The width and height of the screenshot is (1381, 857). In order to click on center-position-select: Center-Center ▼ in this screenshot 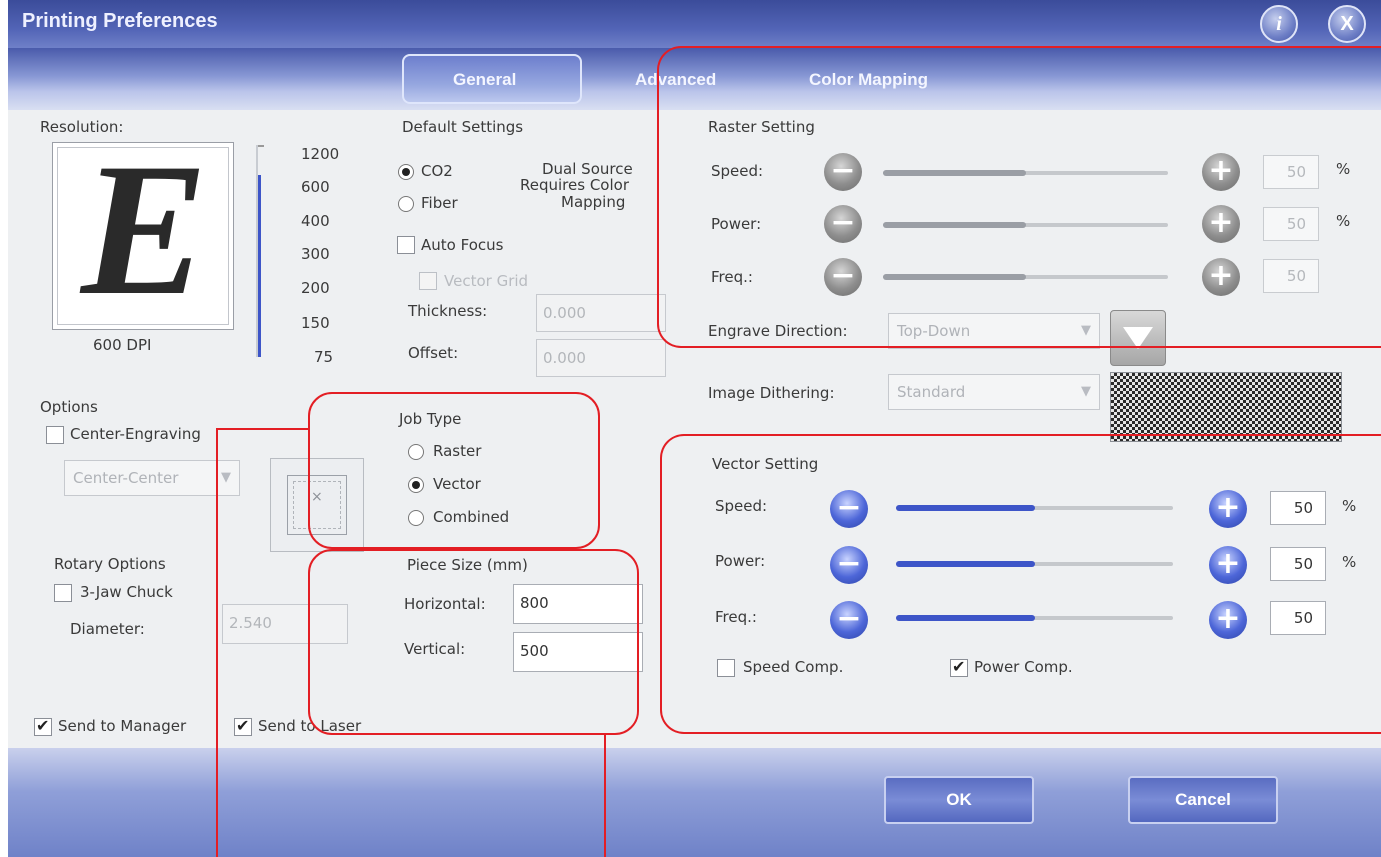, I will do `click(152, 478)`.